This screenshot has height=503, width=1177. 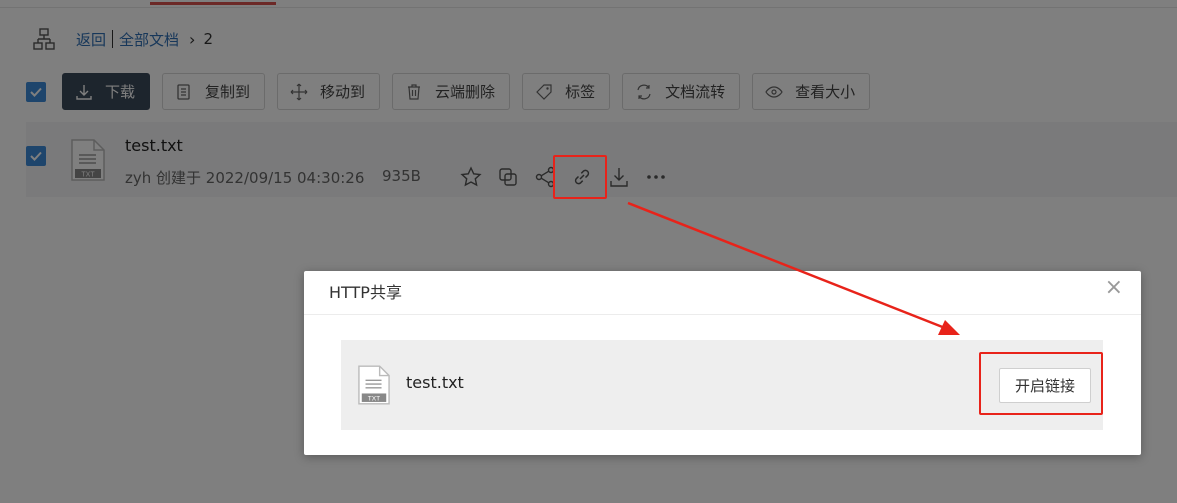 What do you see at coordinates (374, 385) in the screenshot?
I see `txt-file-icon: TXT` at bounding box center [374, 385].